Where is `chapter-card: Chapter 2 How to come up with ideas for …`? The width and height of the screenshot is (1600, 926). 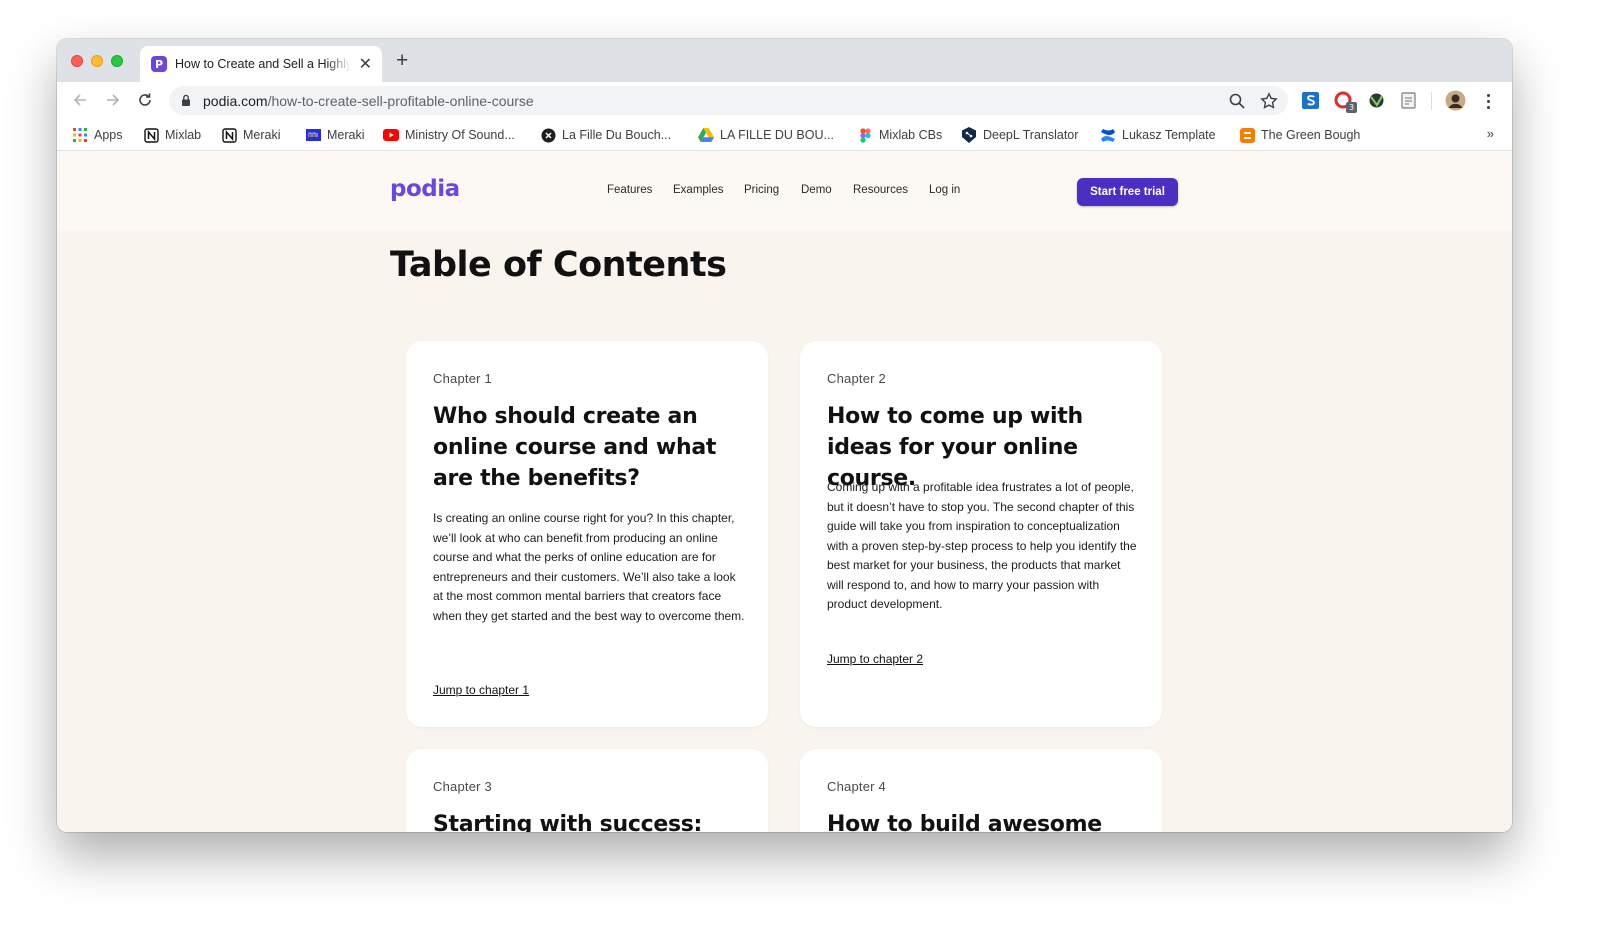 chapter-card: Chapter 2 How to come up with ideas for … is located at coordinates (981, 534).